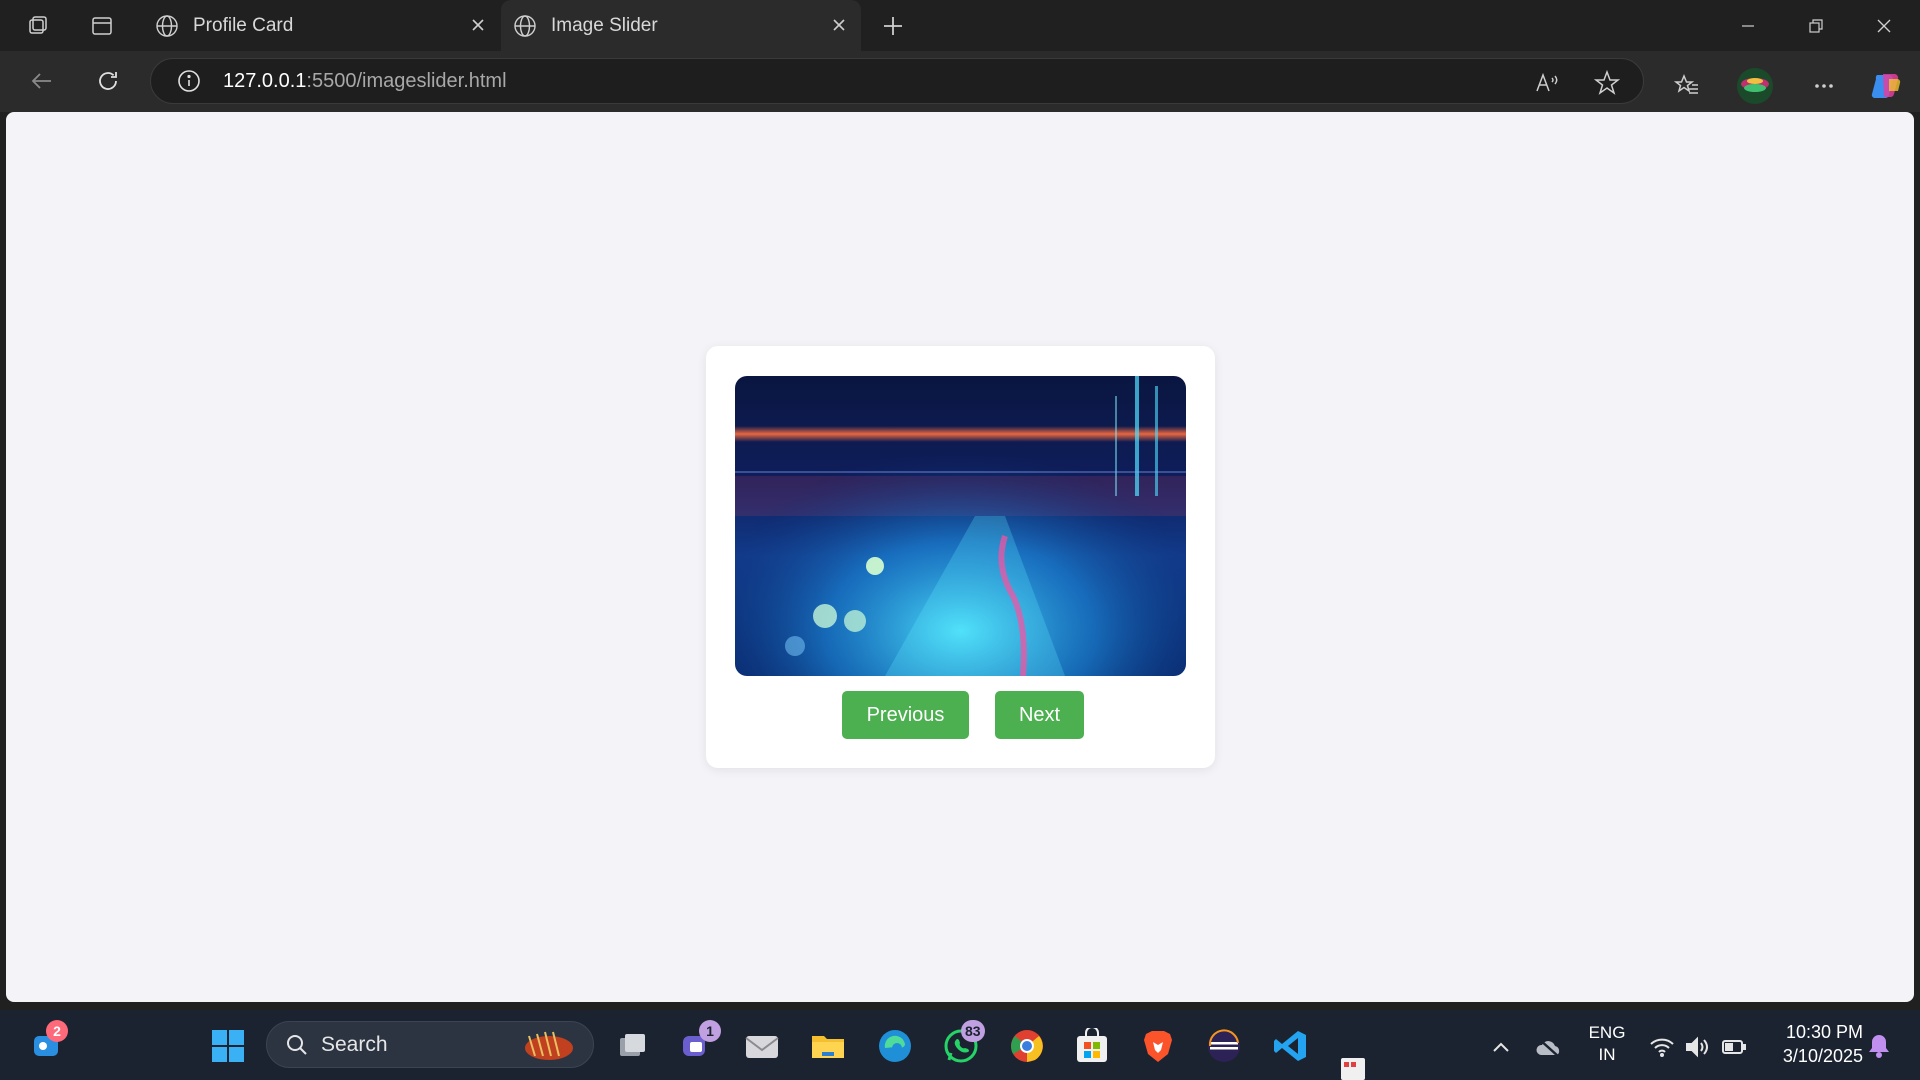  Describe the element at coordinates (1879, 1046) in the screenshot. I see `notification-bell-icon` at that location.